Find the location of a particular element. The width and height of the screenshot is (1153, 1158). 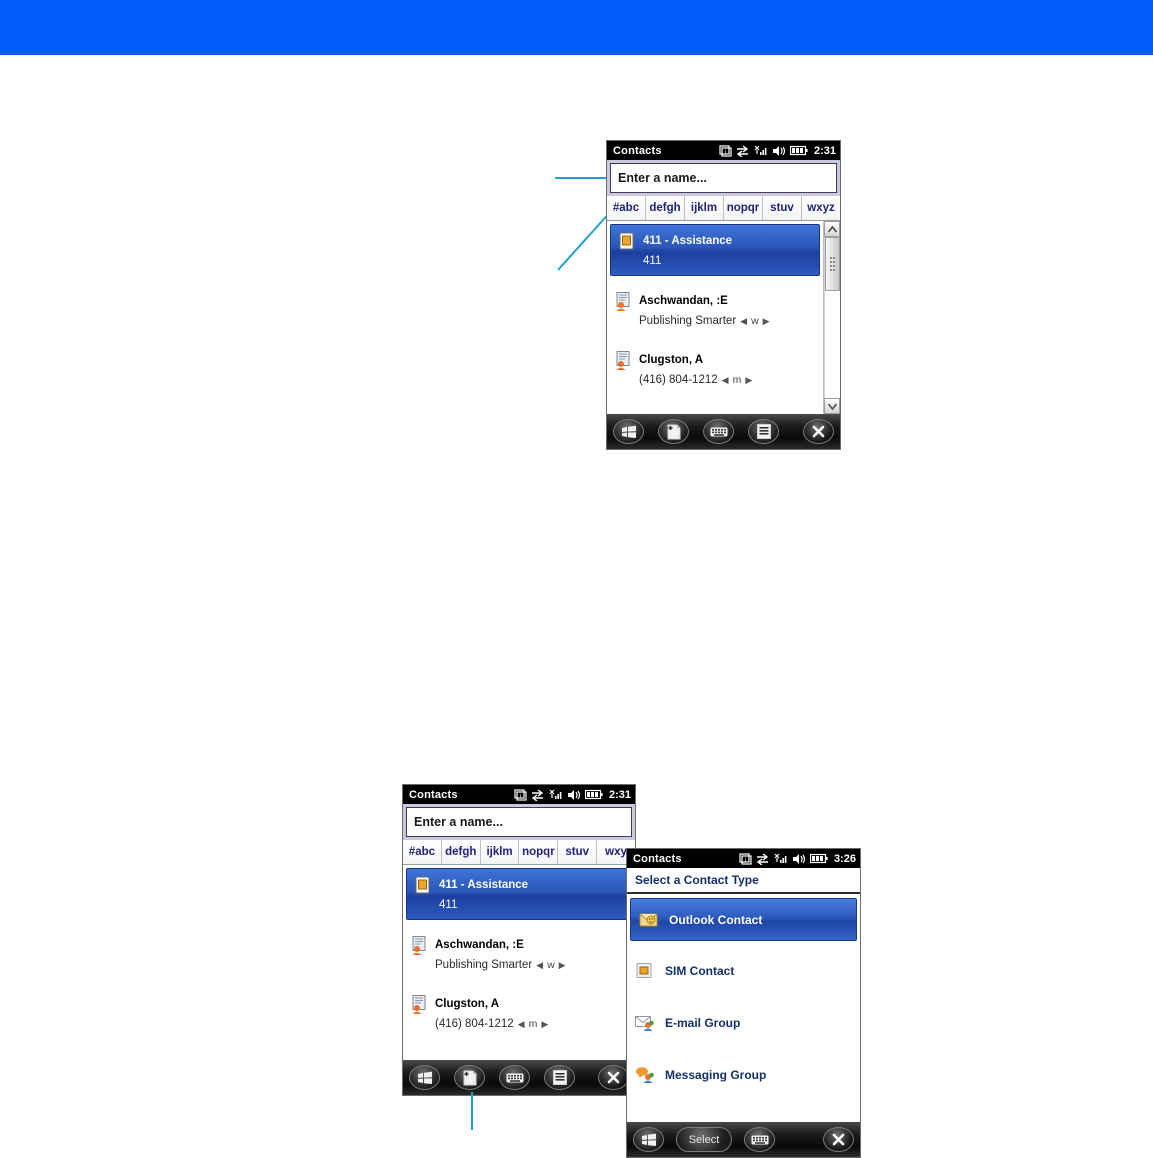

scroll-up-icon is located at coordinates (832, 229).